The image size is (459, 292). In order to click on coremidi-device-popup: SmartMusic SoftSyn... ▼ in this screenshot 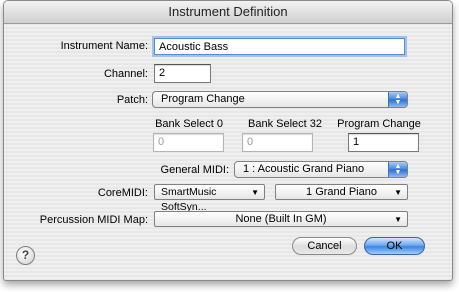, I will do `click(209, 198)`.